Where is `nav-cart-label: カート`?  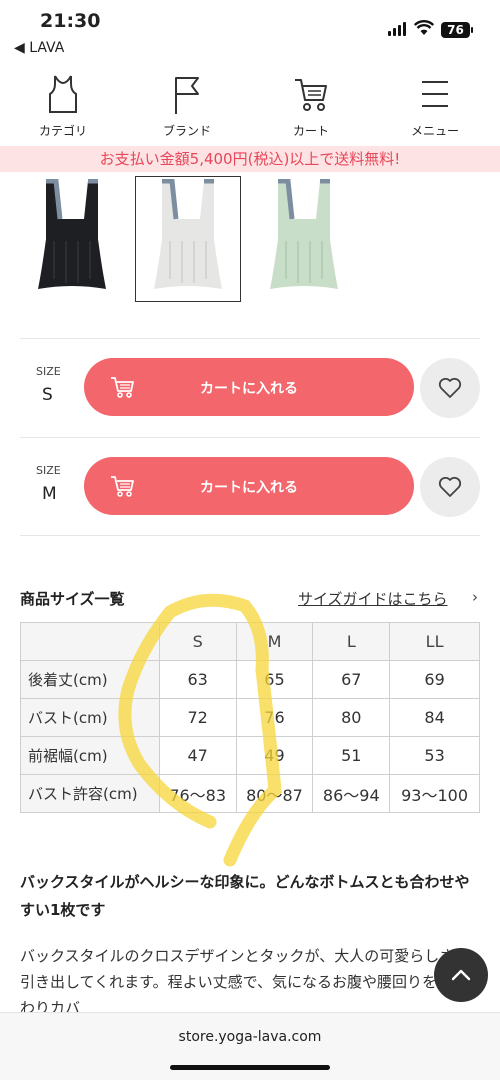
nav-cart-label: カート is located at coordinates (310, 131).